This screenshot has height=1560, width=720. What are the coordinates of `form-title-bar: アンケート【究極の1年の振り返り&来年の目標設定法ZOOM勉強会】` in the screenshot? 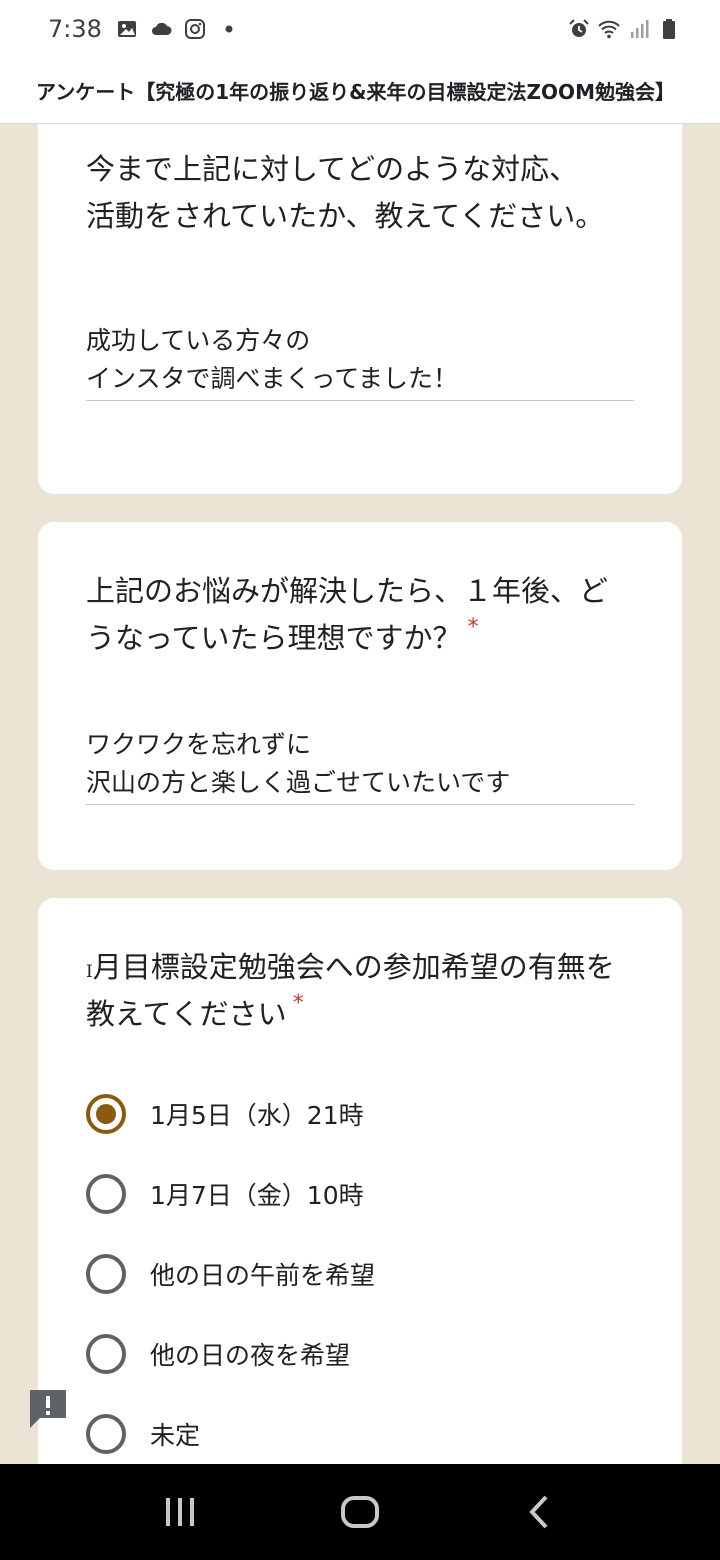 It's located at (360, 91).